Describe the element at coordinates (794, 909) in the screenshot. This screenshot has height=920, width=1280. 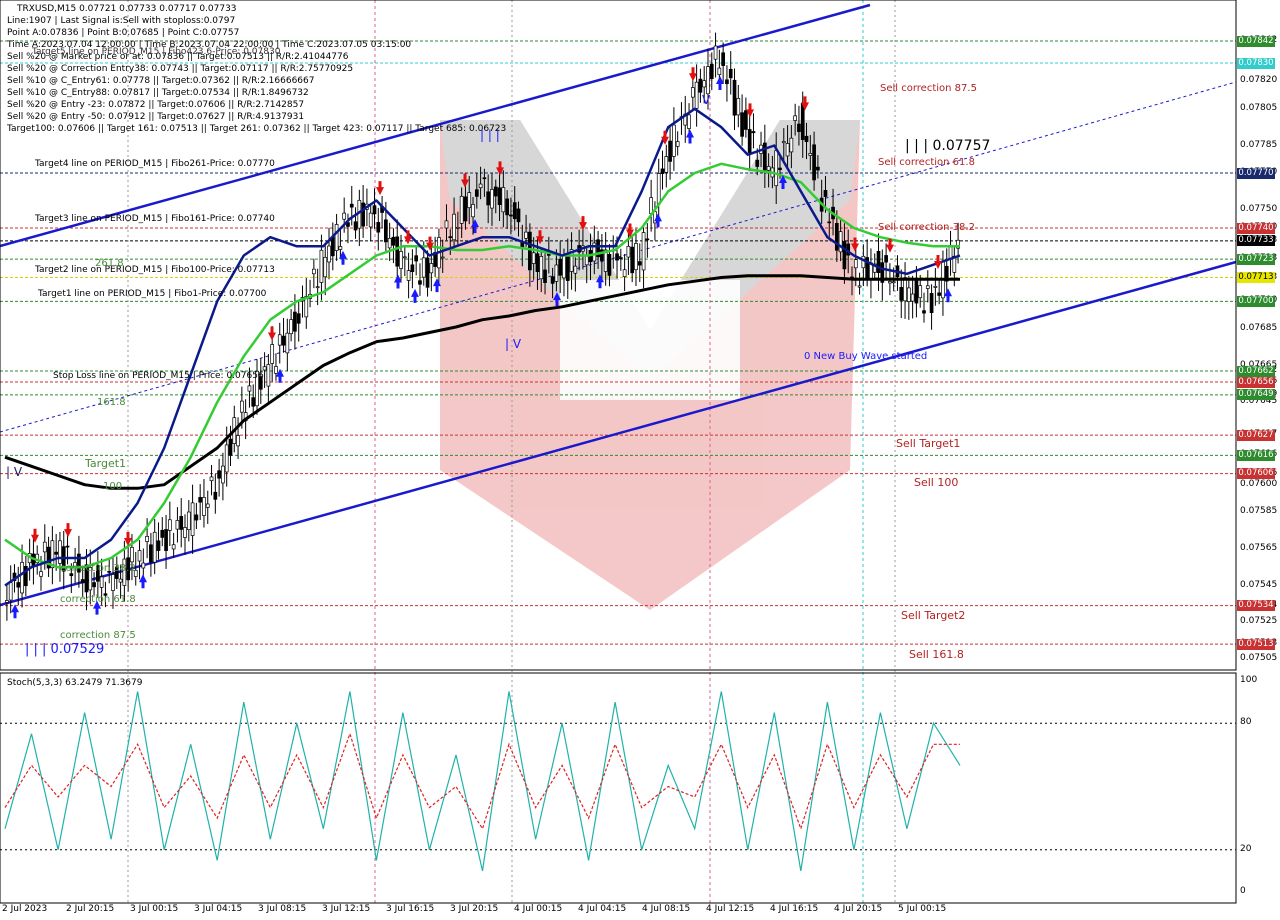
I see `date-tick: 4 Jul 16:15` at that location.